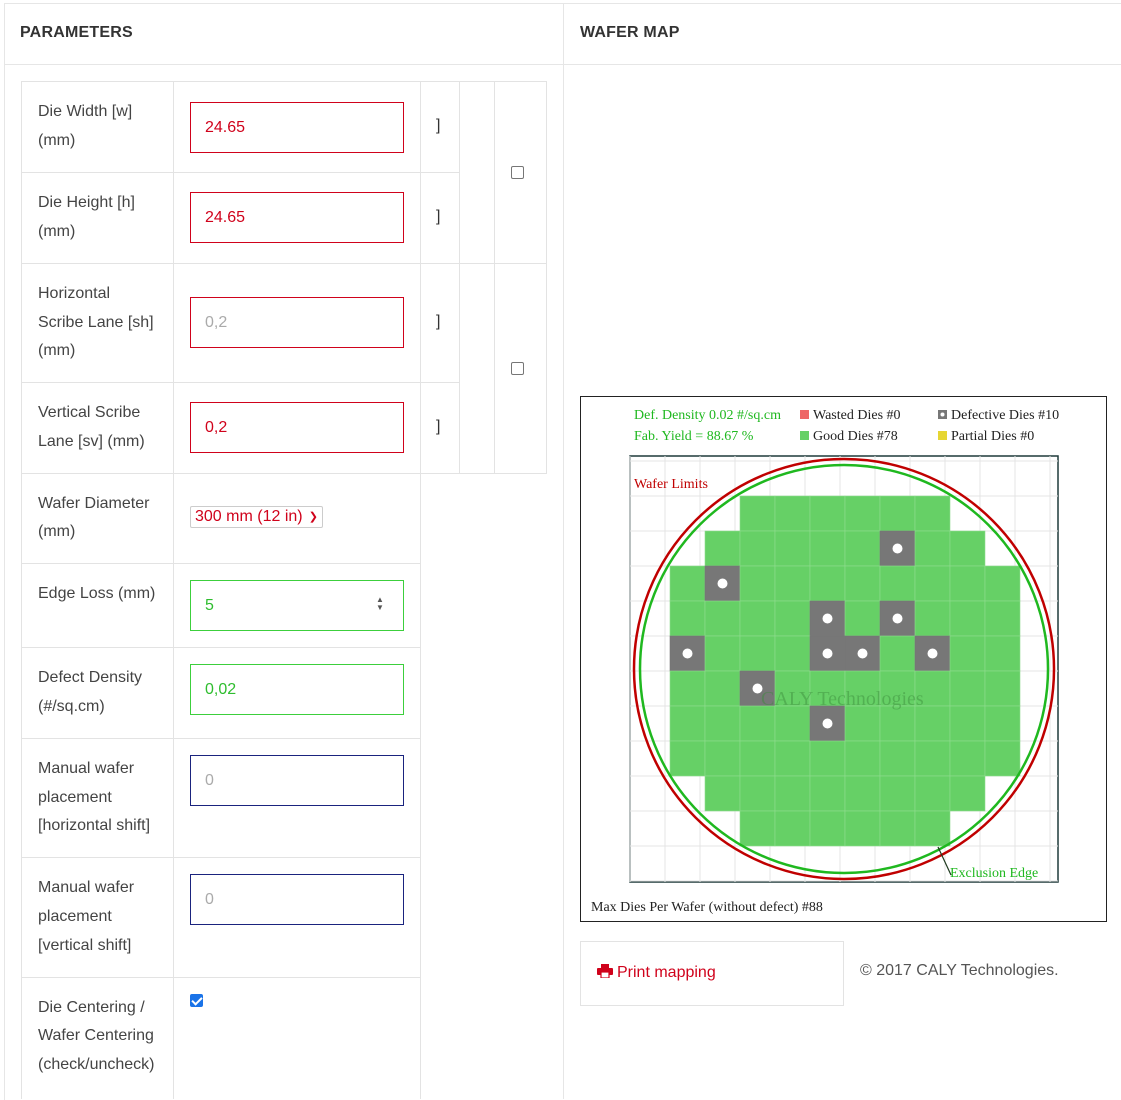 The height and width of the screenshot is (1100, 1121). Describe the element at coordinates (89, 412) in the screenshot. I see `v-scribe-label-1: Vertical Scribe` at that location.